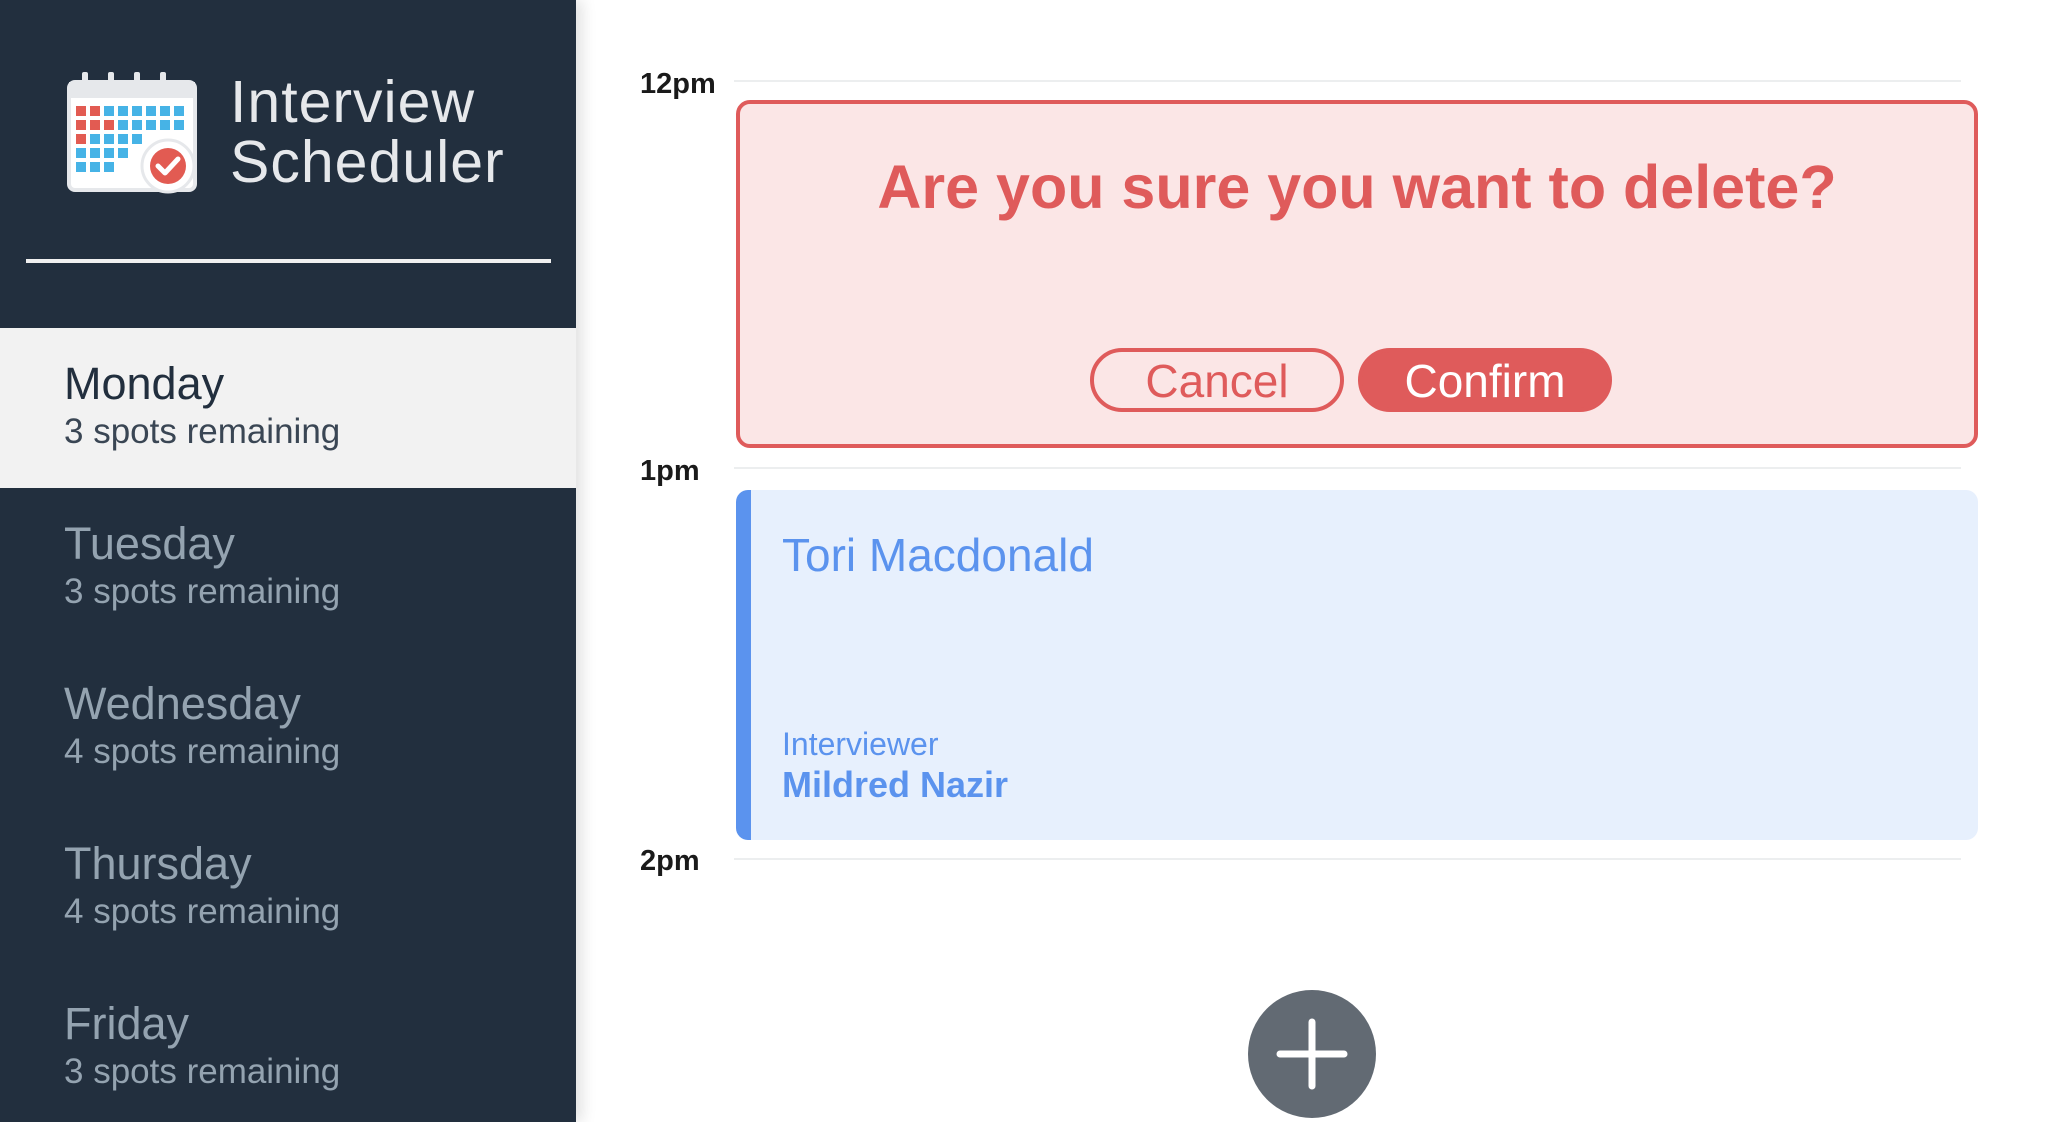 This screenshot has height=1122, width=2048. Describe the element at coordinates (670, 471) in the screenshot. I see `time-label-1pm: 1pm` at that location.